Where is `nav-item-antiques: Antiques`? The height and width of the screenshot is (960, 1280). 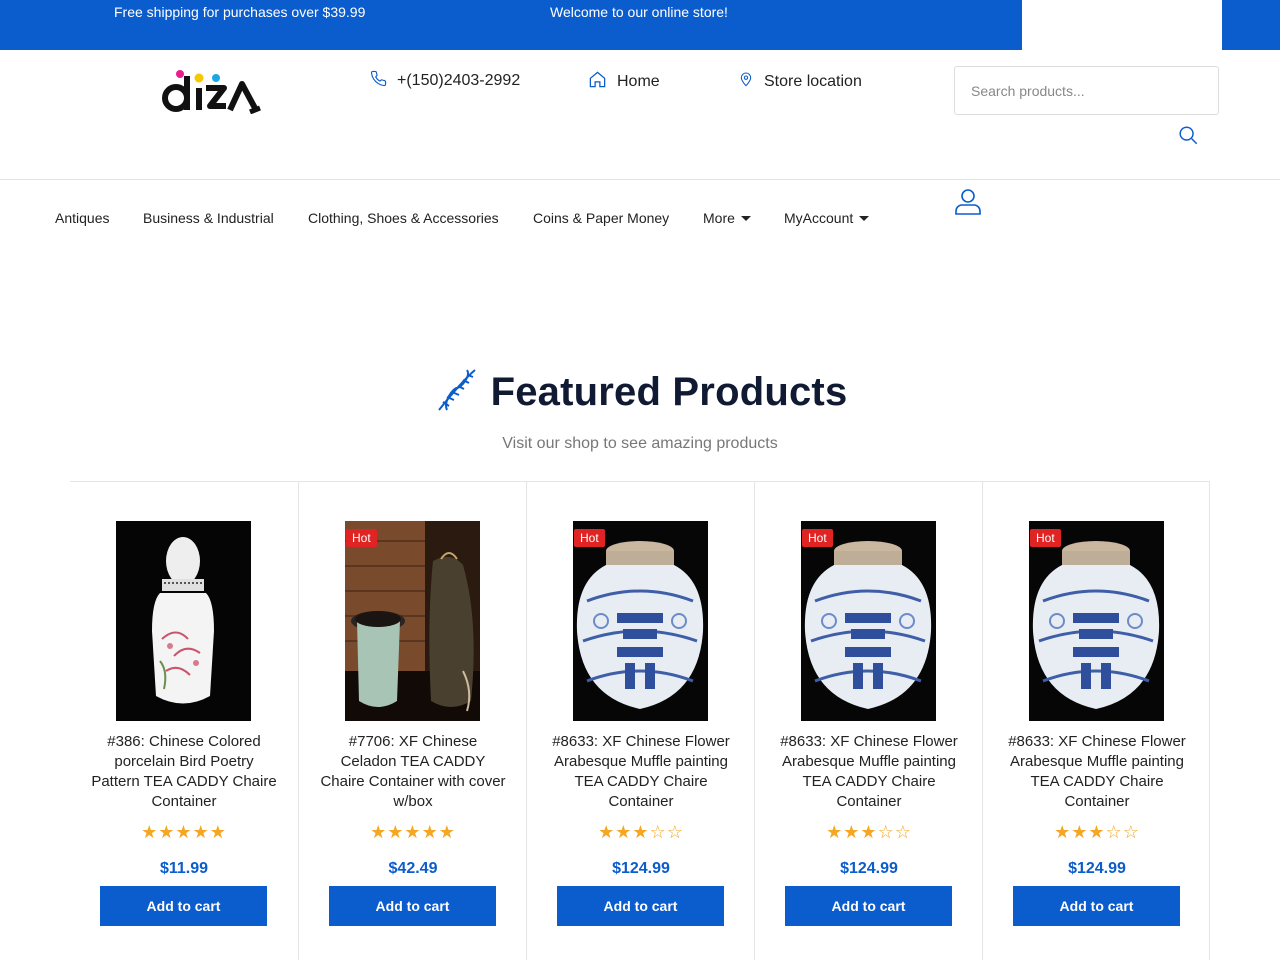
nav-item-antiques: Antiques is located at coordinates (82, 218).